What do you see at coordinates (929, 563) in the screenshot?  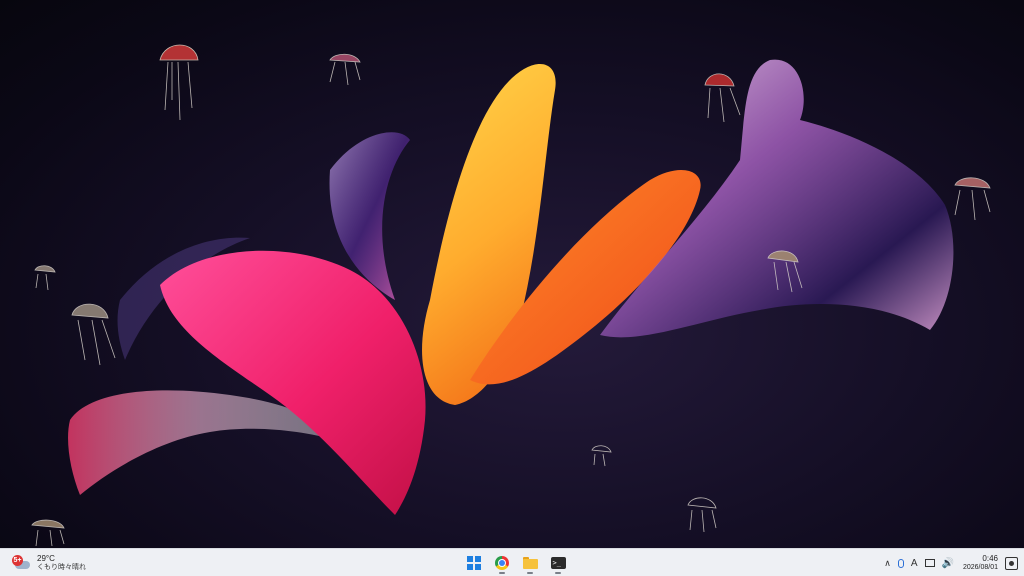 I see `network-icon` at bounding box center [929, 563].